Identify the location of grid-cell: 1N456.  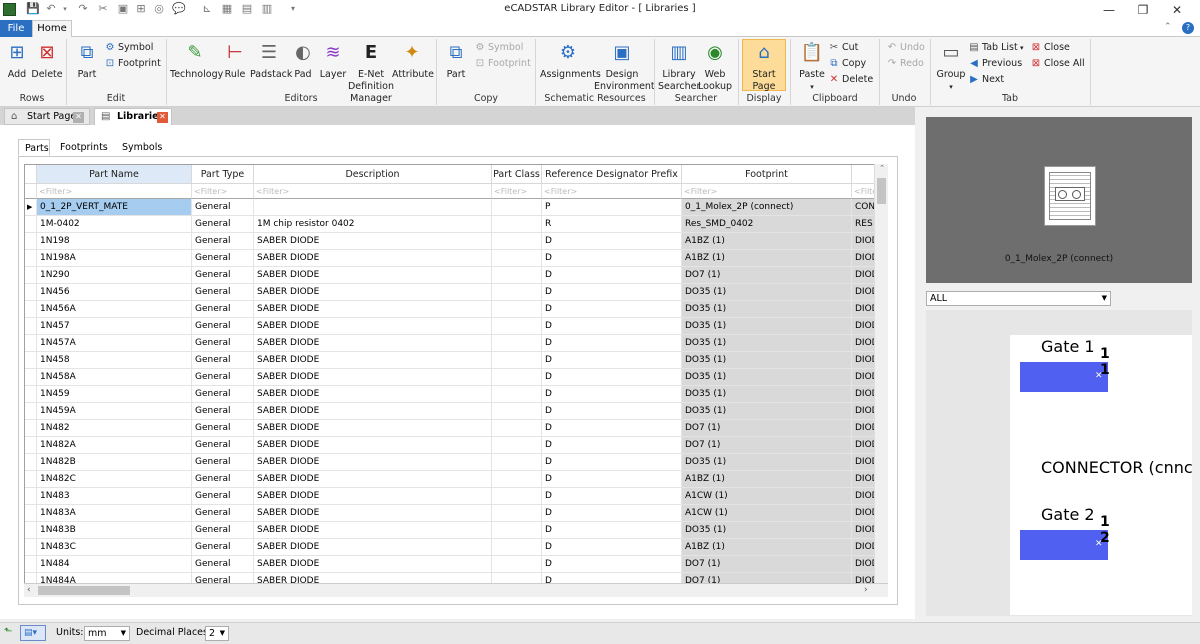
(114, 292).